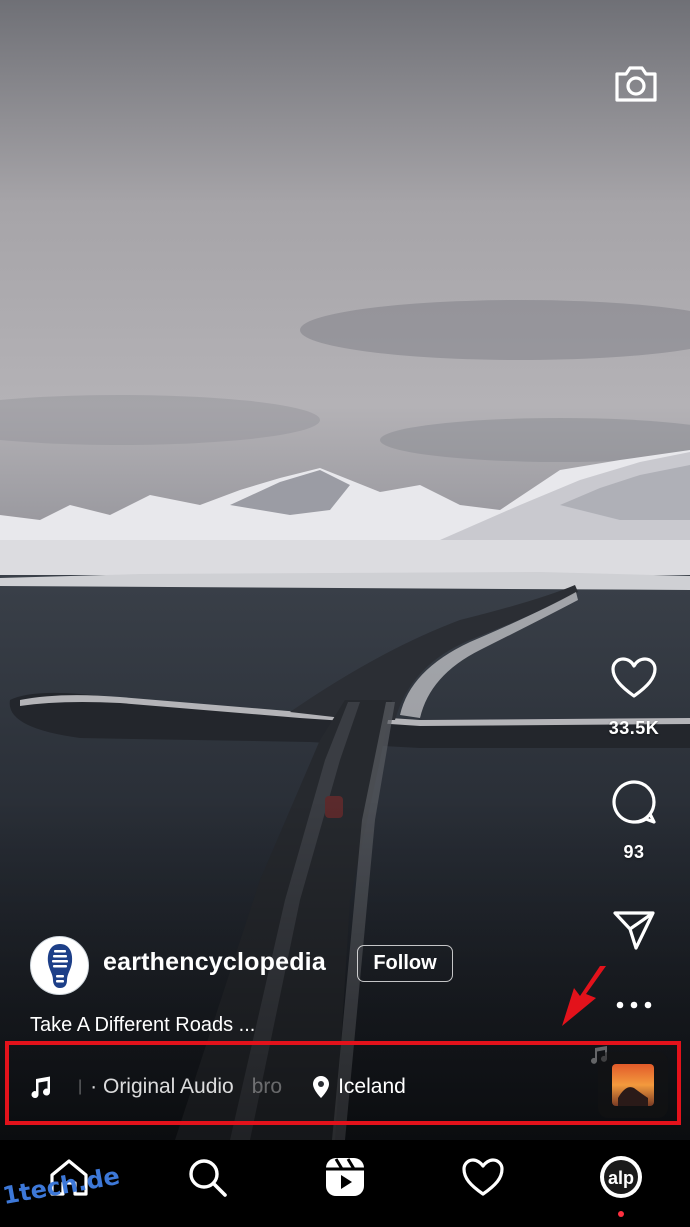 The image size is (690, 1227). I want to click on username: earthencyclopedia, so click(214, 962).